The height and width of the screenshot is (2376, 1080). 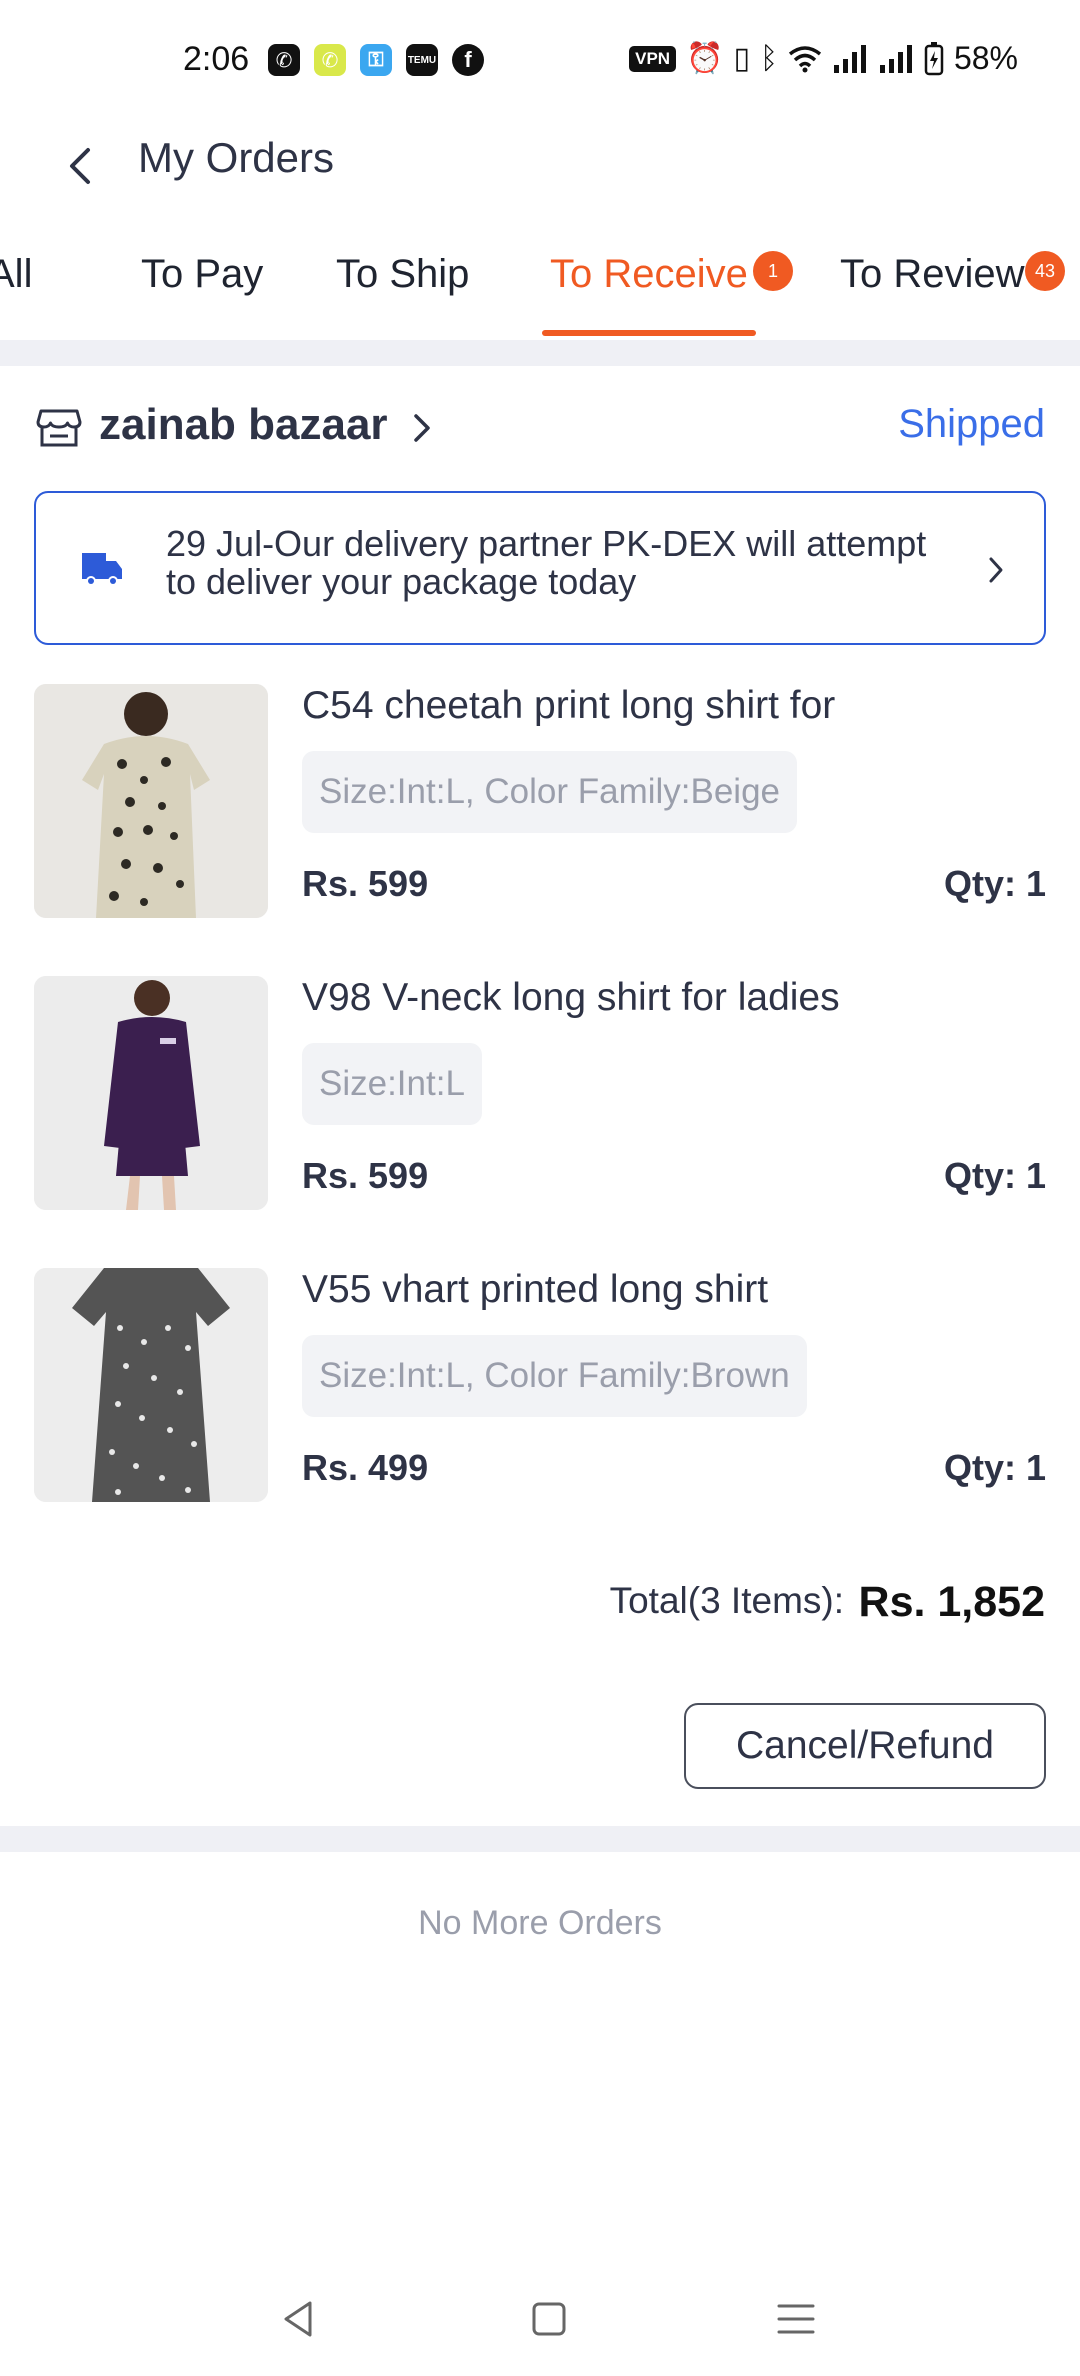 What do you see at coordinates (243, 425) in the screenshot?
I see `shop-name: zainab bazaar` at bounding box center [243, 425].